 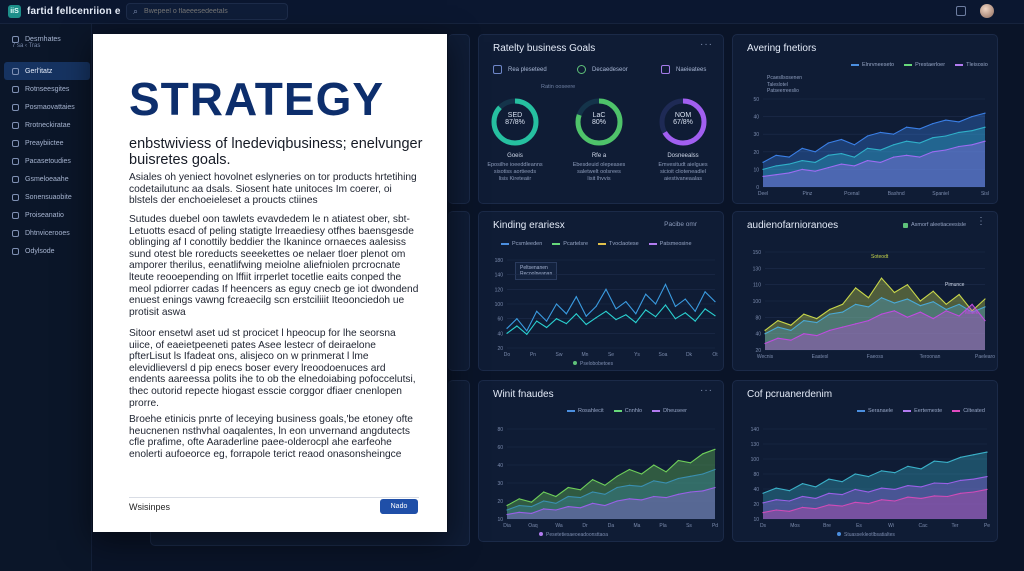 What do you see at coordinates (618, 244) in the screenshot?
I see `legend-item: Tvoclaotese` at bounding box center [618, 244].